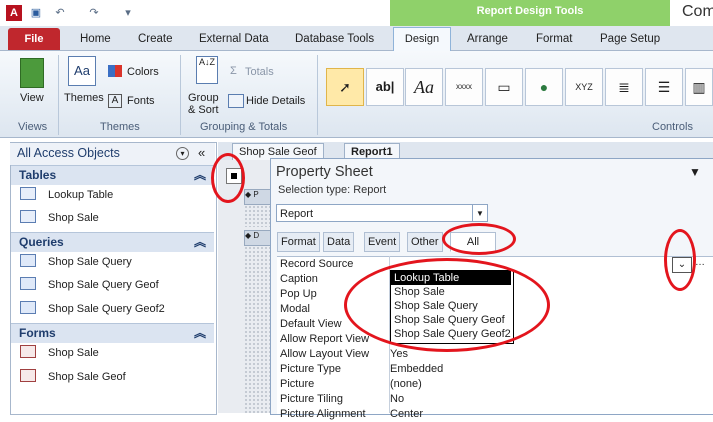 The height and width of the screenshot is (422, 713). I want to click on tab-page-setup: Page Setup, so click(630, 39).